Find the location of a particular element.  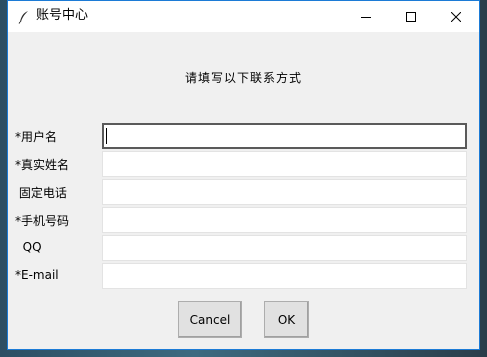

real-name-input is located at coordinates (284, 164).